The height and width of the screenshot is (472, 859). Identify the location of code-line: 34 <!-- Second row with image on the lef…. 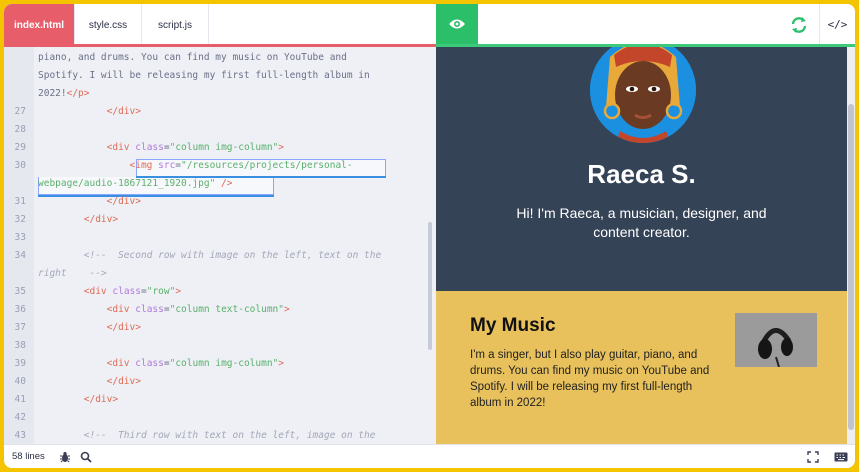
(220, 256).